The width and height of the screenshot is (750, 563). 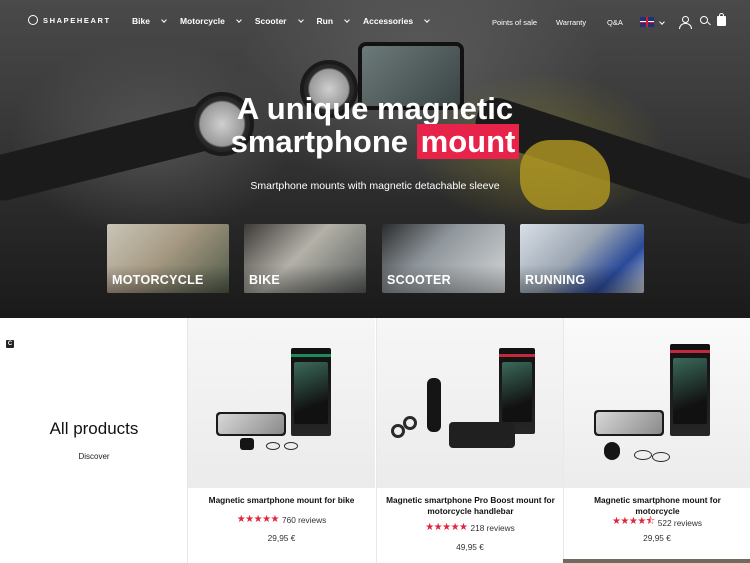 I want to click on menu-label: Motorcycle, so click(x=202, y=21).